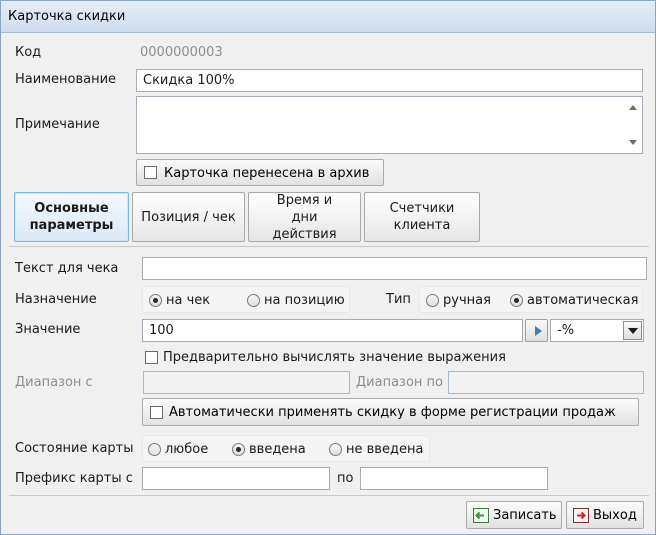 The image size is (656, 535). Describe the element at coordinates (516, 300) in the screenshot. I see `type-automatic-radio` at that location.